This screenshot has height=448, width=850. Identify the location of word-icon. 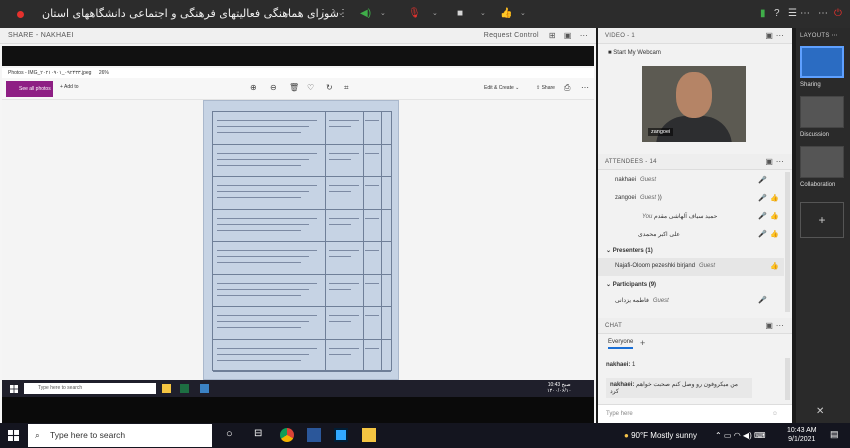
(314, 435).